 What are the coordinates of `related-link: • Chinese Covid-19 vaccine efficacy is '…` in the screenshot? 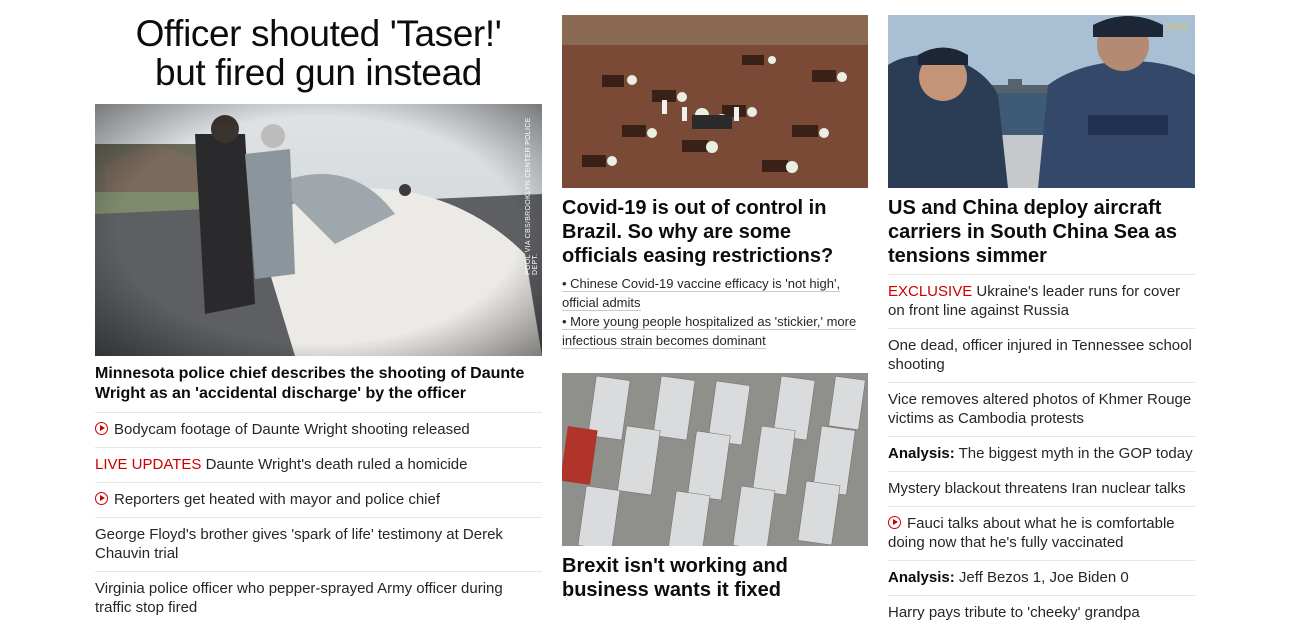 It's located at (715, 293).